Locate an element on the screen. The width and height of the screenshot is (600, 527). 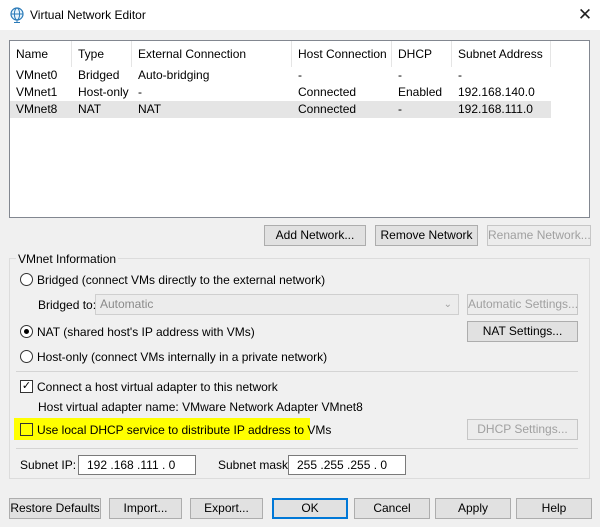
cell-subnet-address: - is located at coordinates (460, 75).